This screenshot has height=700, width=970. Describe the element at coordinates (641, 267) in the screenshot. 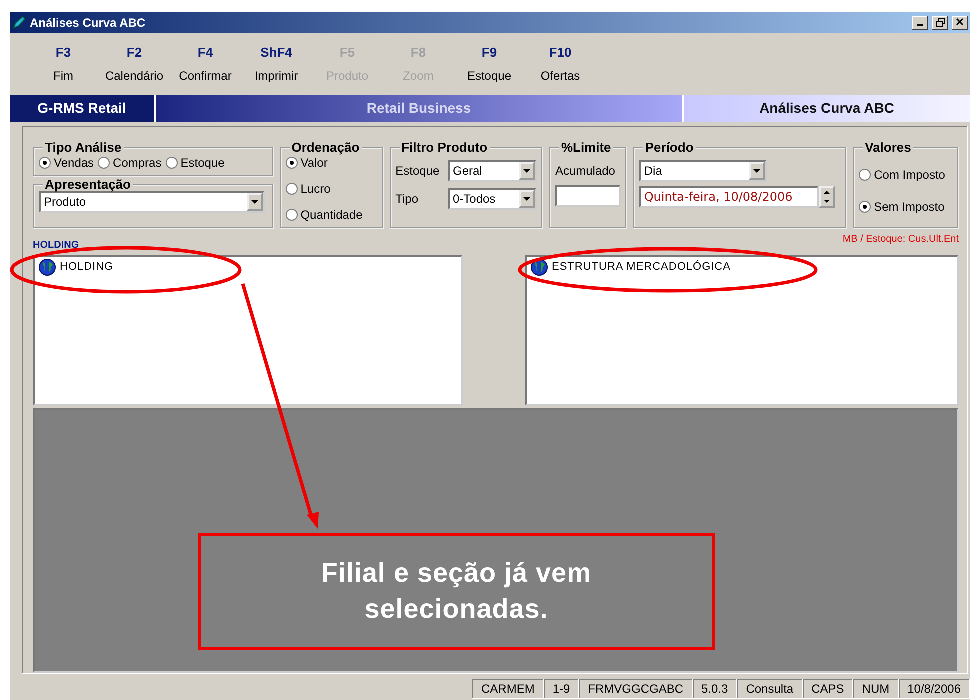

I see `tree-item: ESTRUTURA MERCADOLÓGICA` at that location.